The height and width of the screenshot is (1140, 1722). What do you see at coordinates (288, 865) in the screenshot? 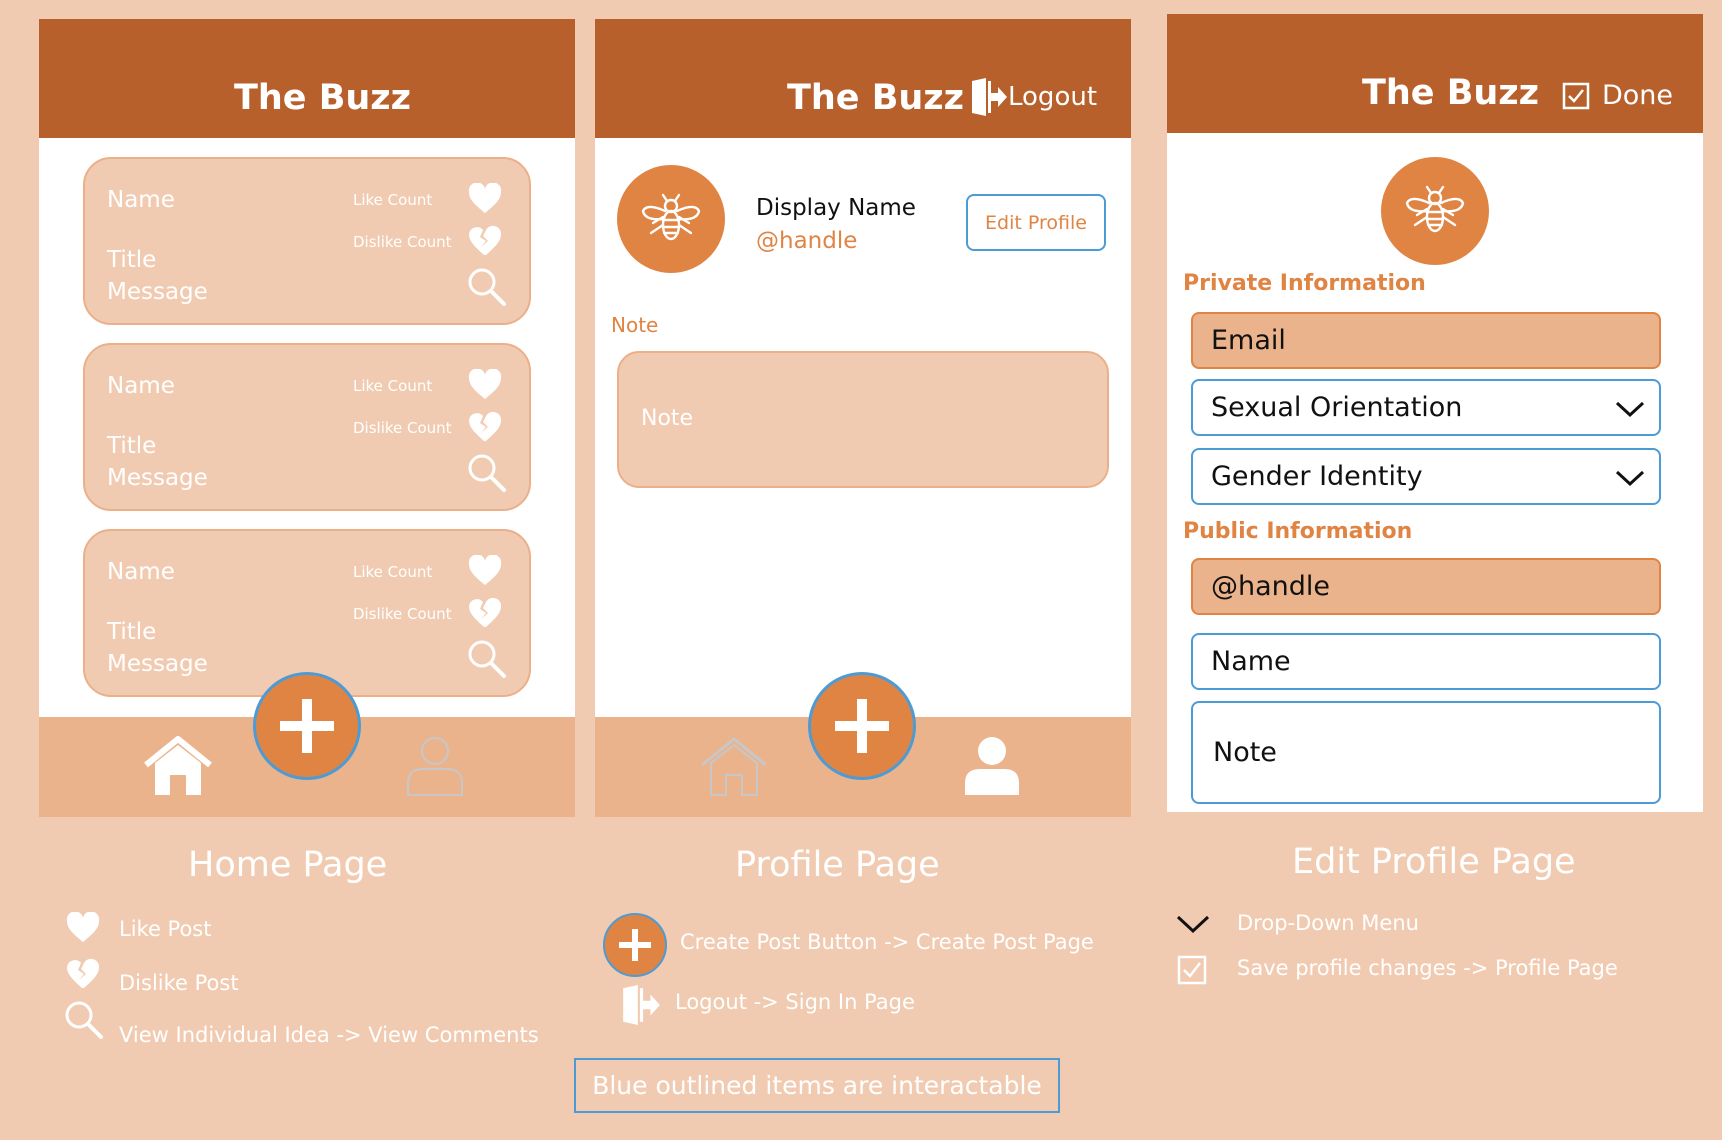
I see `home-page-caption: Home Page` at bounding box center [288, 865].